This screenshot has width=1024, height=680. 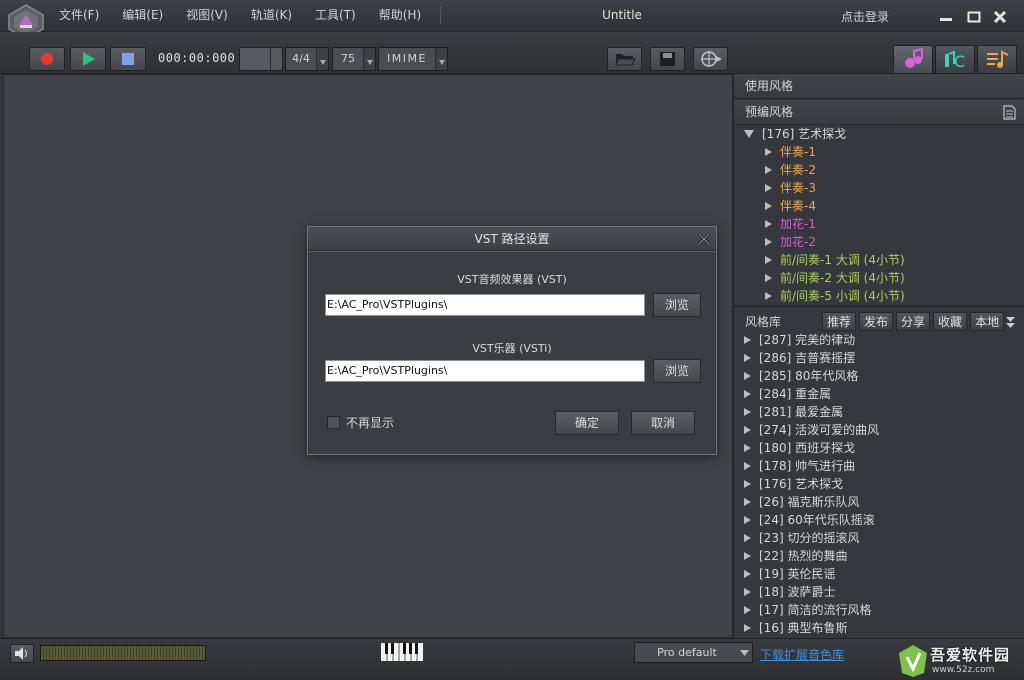 What do you see at coordinates (811, 430) in the screenshot?
I see `library-item: [274] 活泼可爱的曲风` at bounding box center [811, 430].